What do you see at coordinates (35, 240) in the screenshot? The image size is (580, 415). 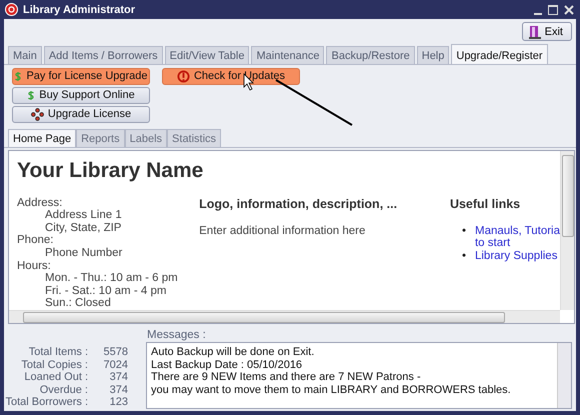 I see `contact-label: Phone:` at bounding box center [35, 240].